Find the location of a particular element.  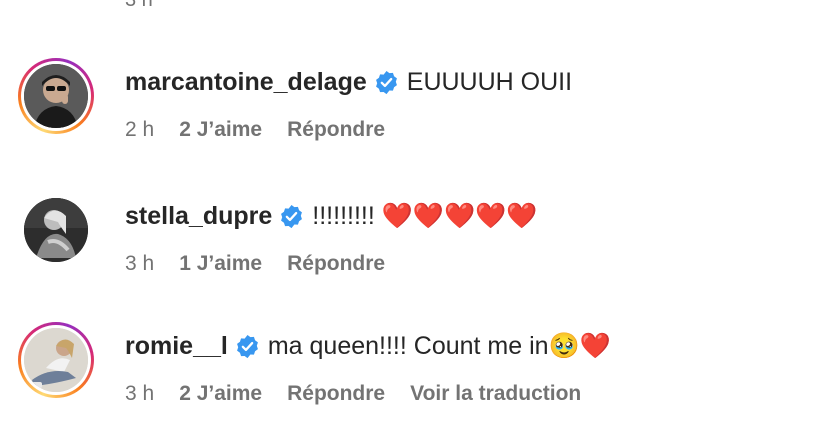

comment-username: marcantoine_delage is located at coordinates (246, 82).